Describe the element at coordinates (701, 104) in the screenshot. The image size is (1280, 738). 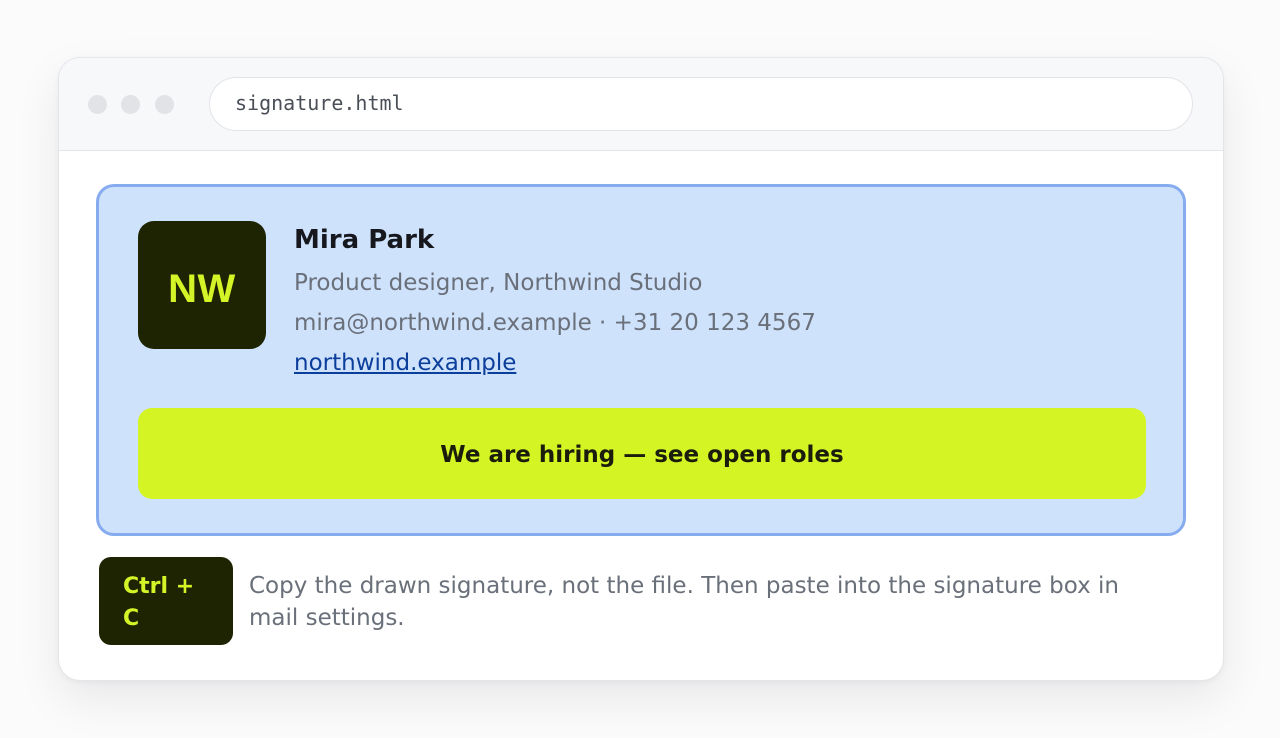
I see `address-bar: signature.html` at that location.